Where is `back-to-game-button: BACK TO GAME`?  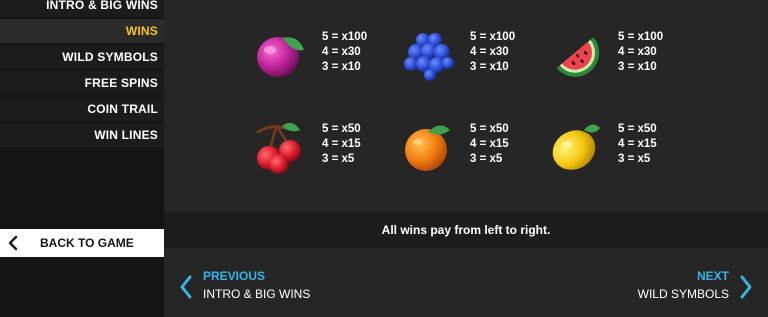
back-to-game-button: BACK TO GAME is located at coordinates (82, 243).